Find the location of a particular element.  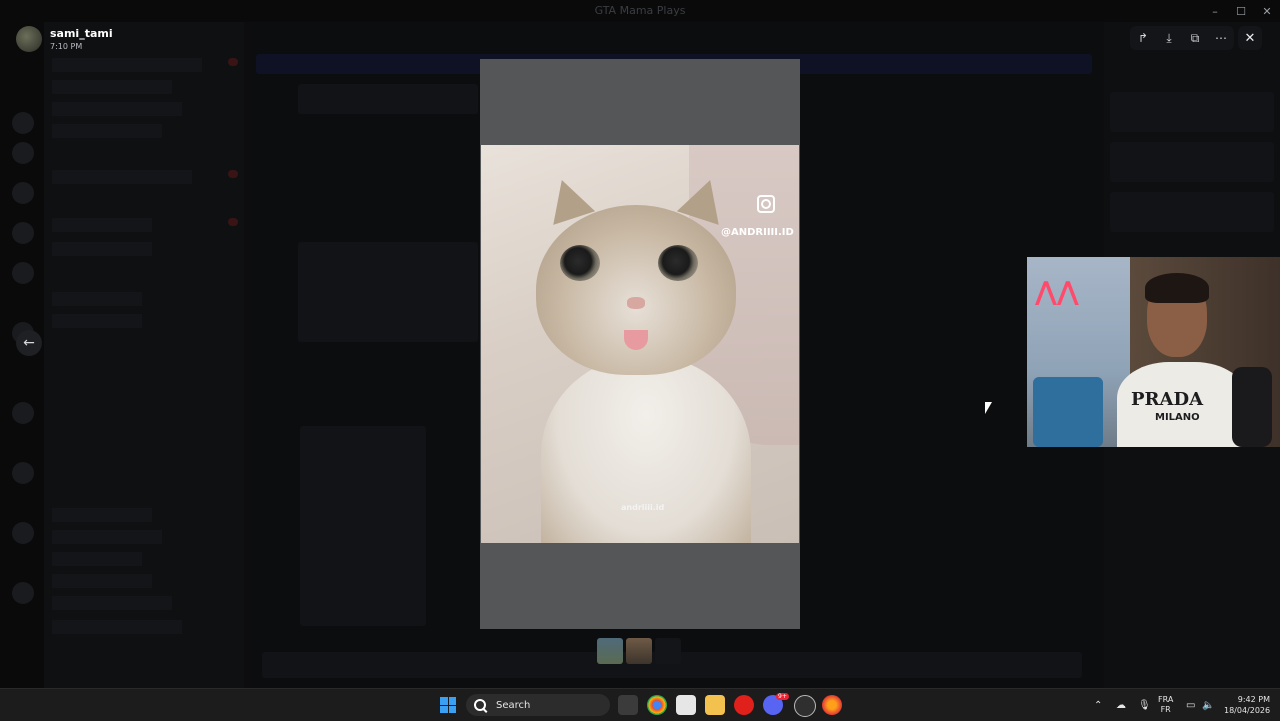

onedrive-icon: ☁ is located at coordinates (1121, 705).